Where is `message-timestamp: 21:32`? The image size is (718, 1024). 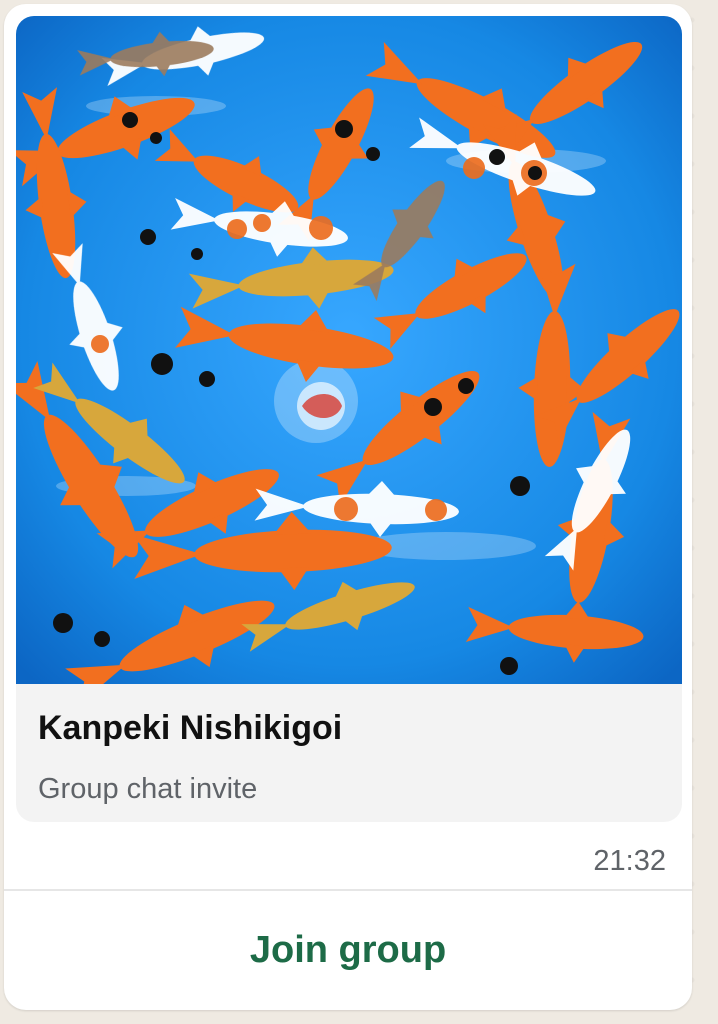
message-timestamp: 21:32 is located at coordinates (629, 861).